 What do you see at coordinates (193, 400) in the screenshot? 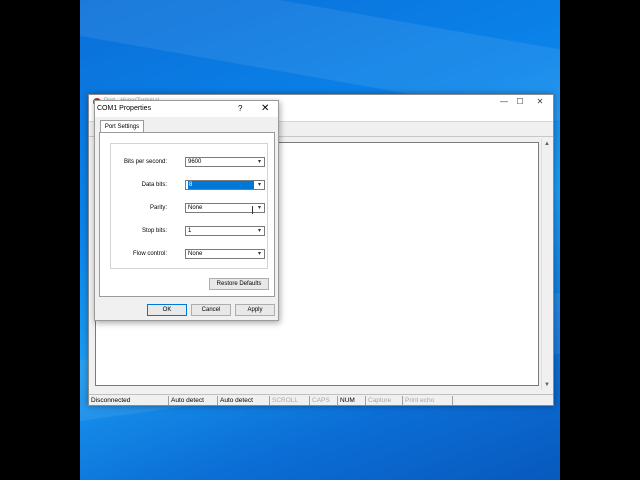
I see `status-emulation: Auto detect` at bounding box center [193, 400].